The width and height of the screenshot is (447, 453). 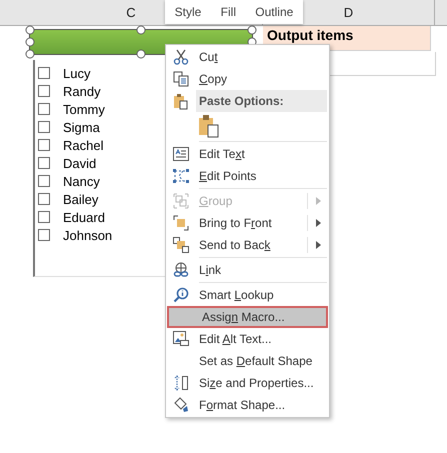 What do you see at coordinates (181, 201) in the screenshot?
I see `group-icon` at bounding box center [181, 201].